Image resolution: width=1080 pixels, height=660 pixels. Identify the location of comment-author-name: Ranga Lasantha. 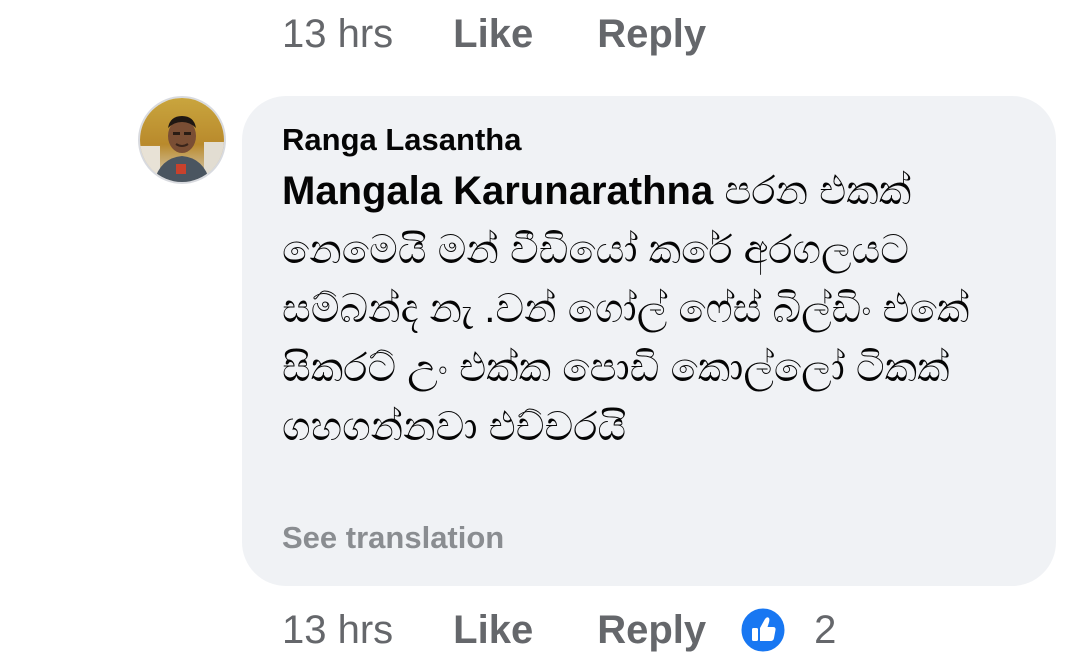
(401, 140).